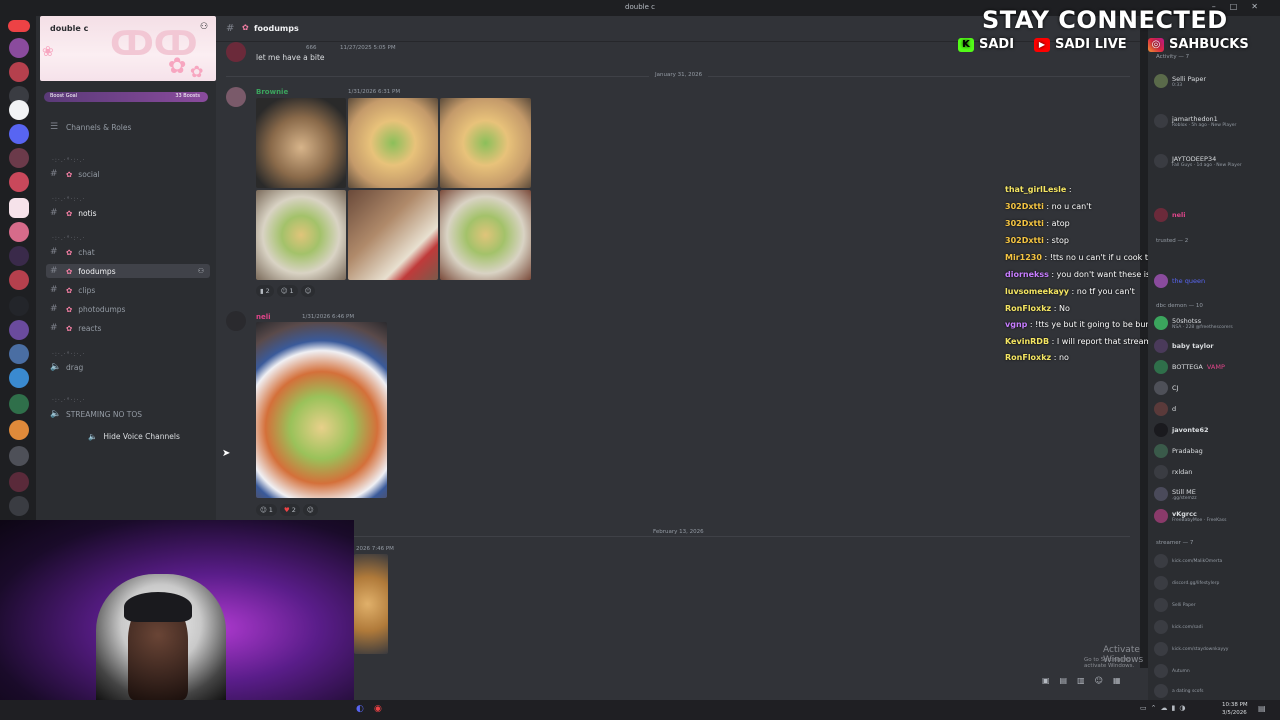 The width and height of the screenshot is (1280, 720). What do you see at coordinates (265, 291) in the screenshot?
I see `reaction-pill: ▮ 2` at bounding box center [265, 291].